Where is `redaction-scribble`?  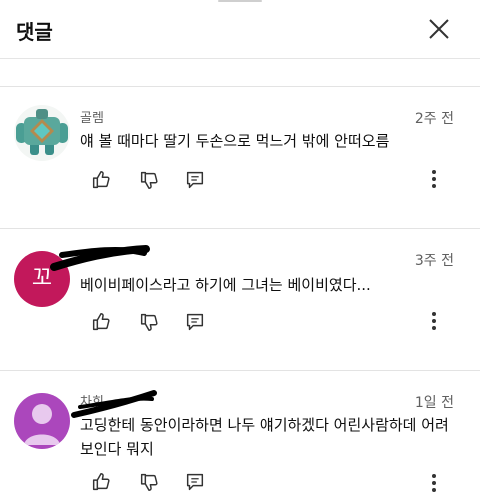 redaction-scribble is located at coordinates (100, 258).